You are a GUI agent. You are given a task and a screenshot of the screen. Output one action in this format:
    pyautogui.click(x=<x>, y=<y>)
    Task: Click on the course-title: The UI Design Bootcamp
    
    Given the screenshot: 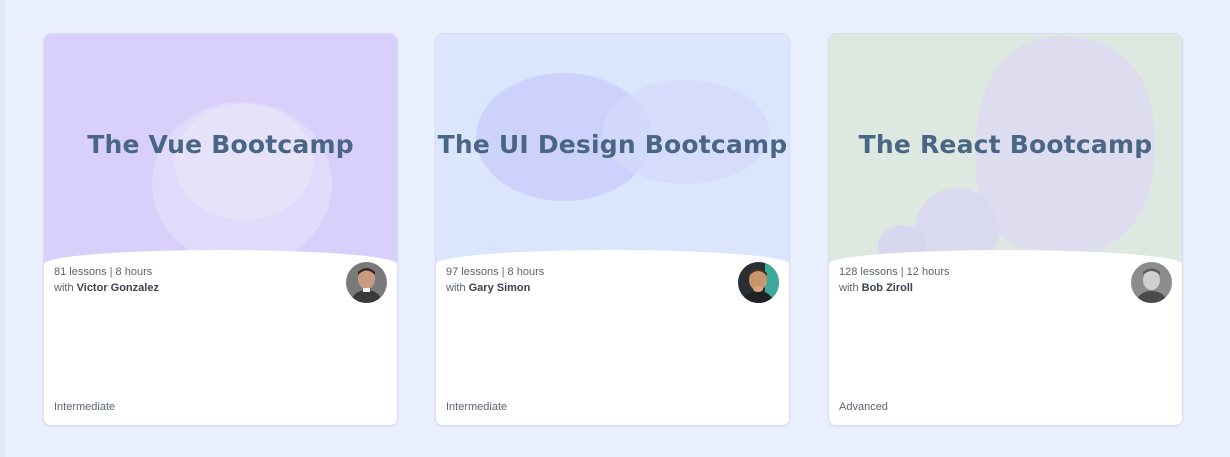 What is the action you would take?
    pyautogui.click(x=612, y=144)
    